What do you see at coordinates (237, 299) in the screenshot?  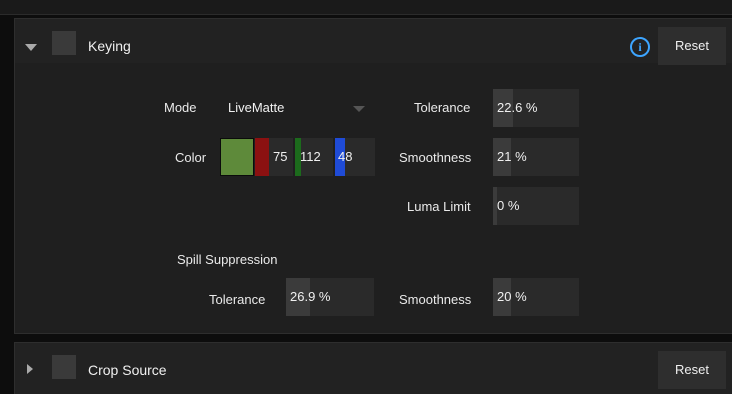 I see `spill-tolerance-label: Tolerance` at bounding box center [237, 299].